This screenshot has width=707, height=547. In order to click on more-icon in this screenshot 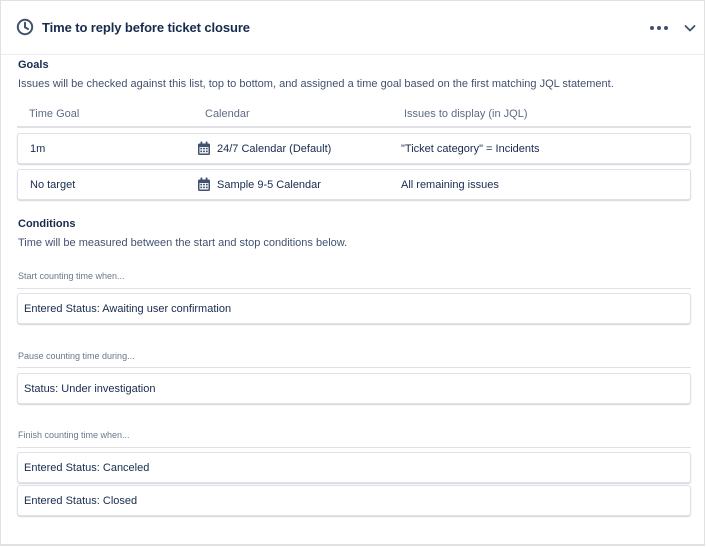, I will do `click(652, 28)`.